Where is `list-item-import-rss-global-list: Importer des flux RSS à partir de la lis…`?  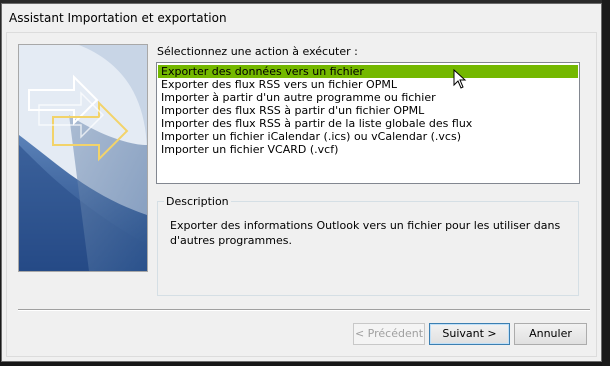
list-item-import-rss-global-list: Importer des flux RSS à partir de la lis… is located at coordinates (368, 123).